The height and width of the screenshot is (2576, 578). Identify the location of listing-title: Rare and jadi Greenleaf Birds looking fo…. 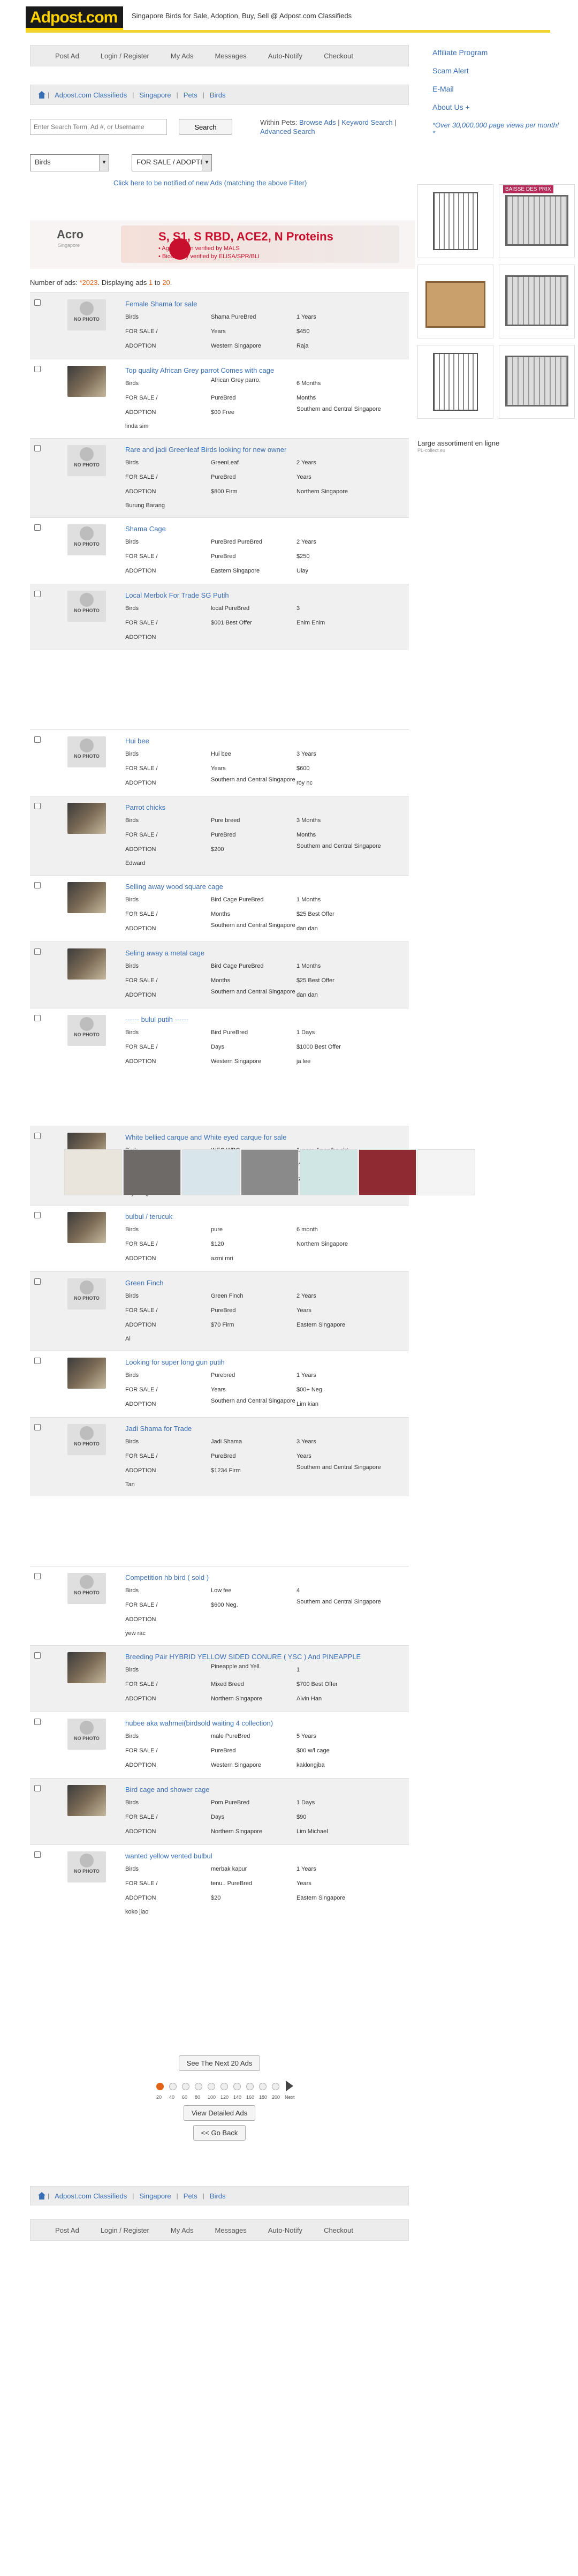
(267, 450).